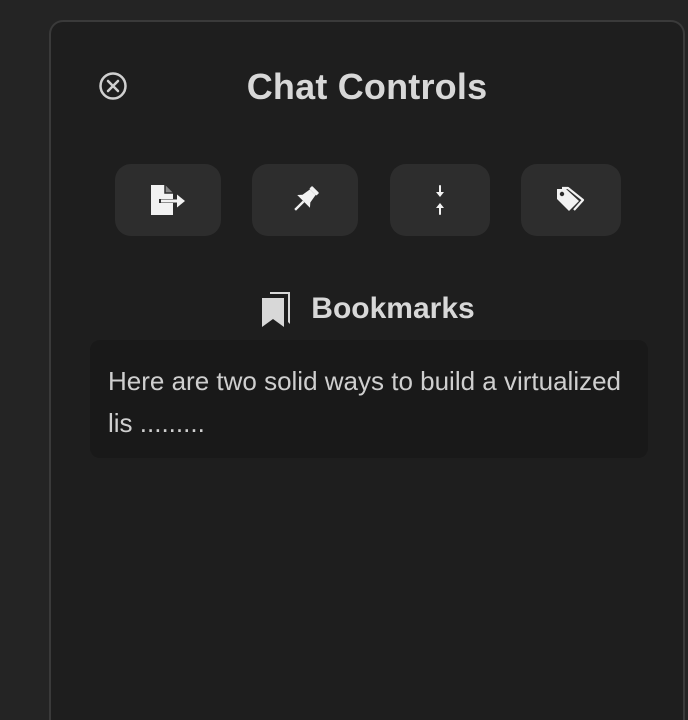  I want to click on bookmarks-header: Bookmarks, so click(367, 309).